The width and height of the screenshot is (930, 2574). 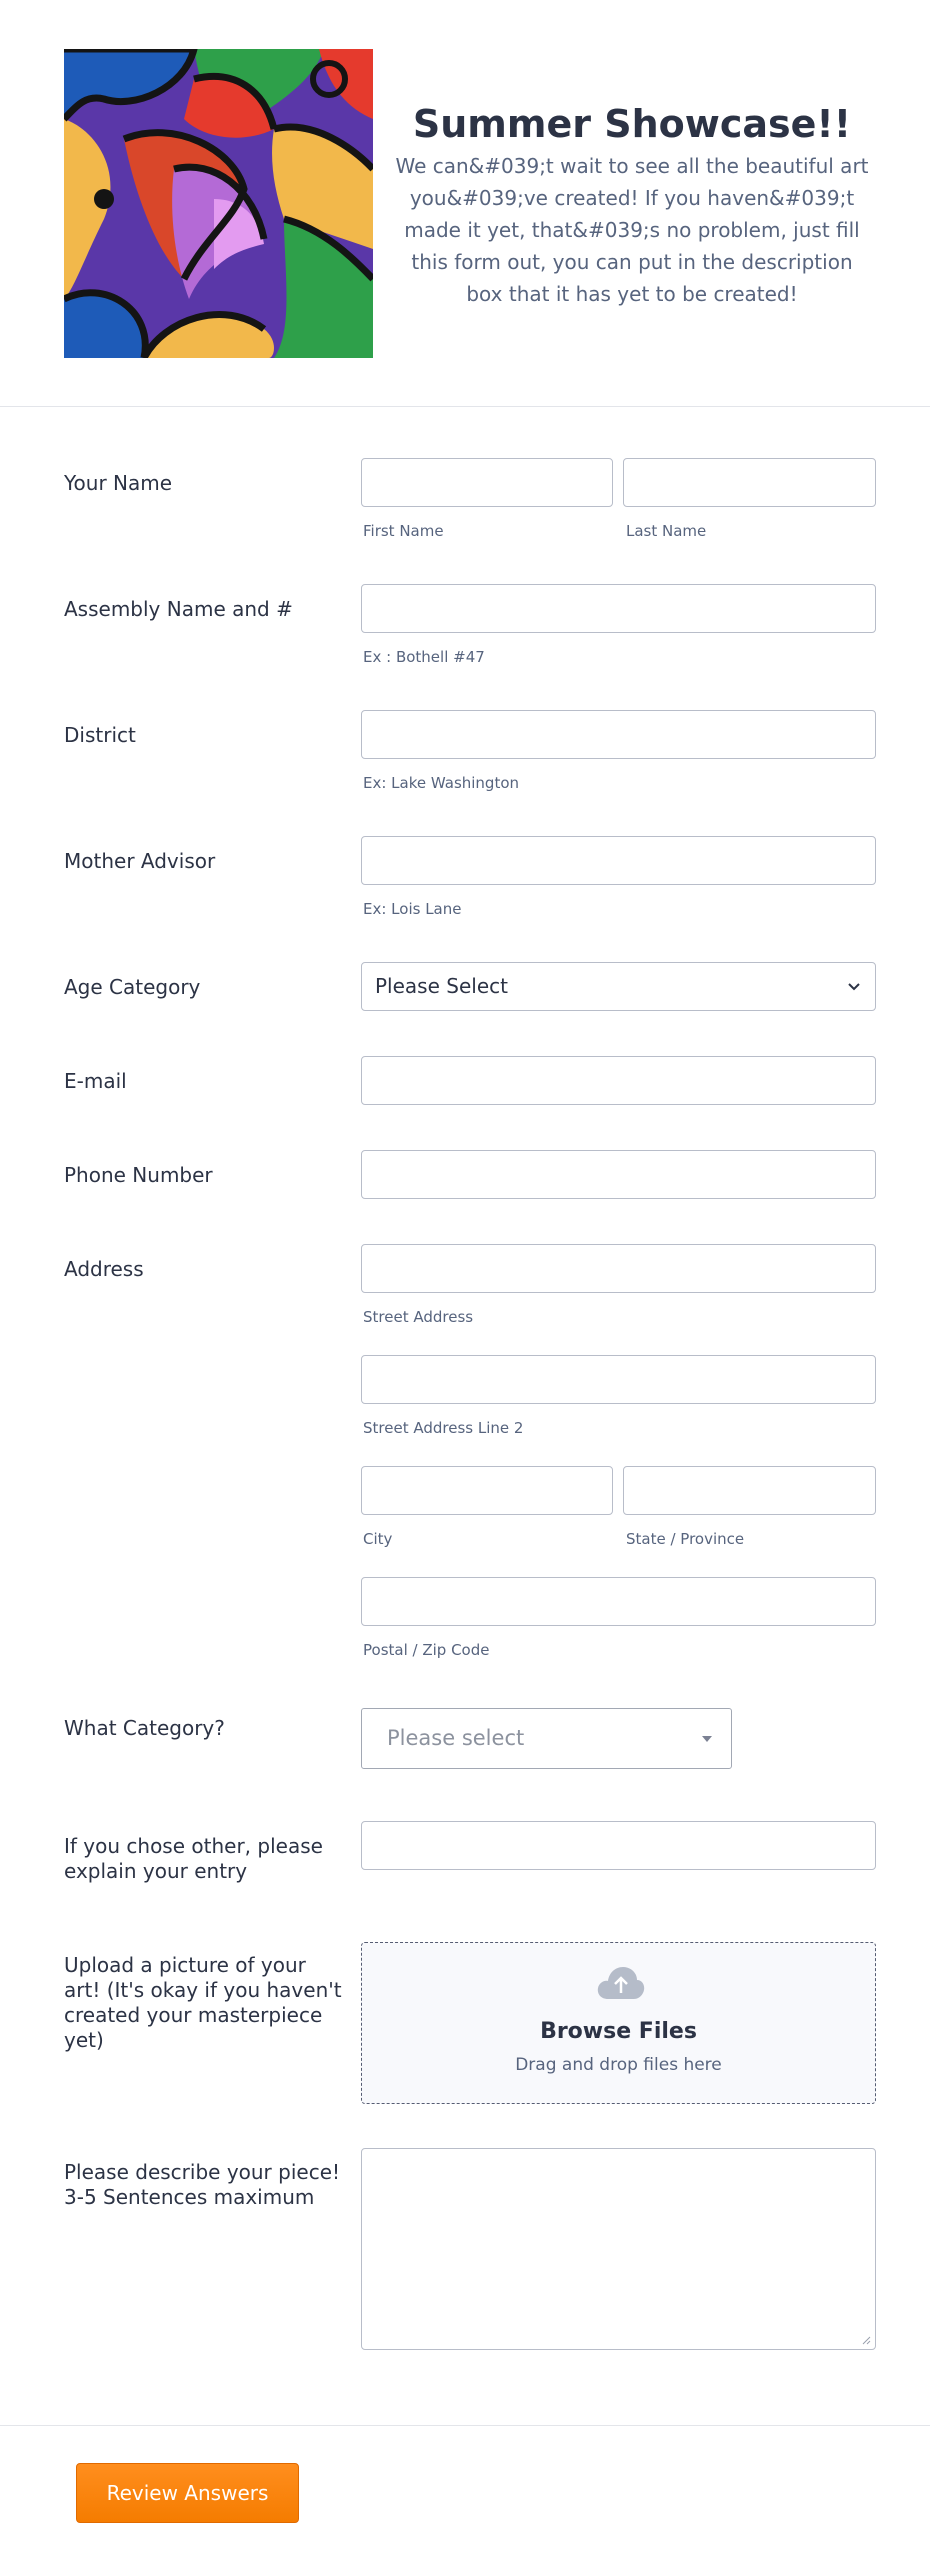 What do you see at coordinates (412, 909) in the screenshot?
I see `advisor-sublabel: Ex: Lois Lane` at bounding box center [412, 909].